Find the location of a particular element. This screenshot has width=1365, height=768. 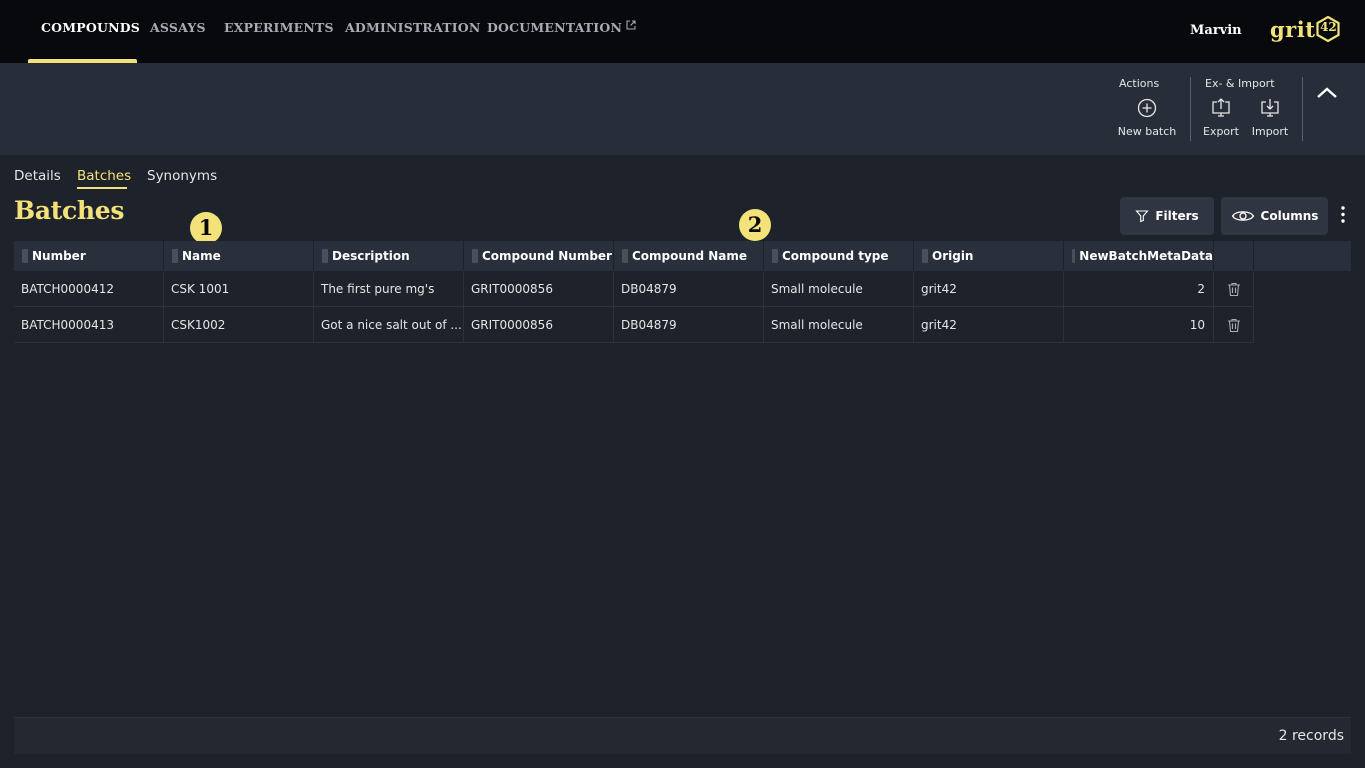

export-icon is located at coordinates (1221, 107).